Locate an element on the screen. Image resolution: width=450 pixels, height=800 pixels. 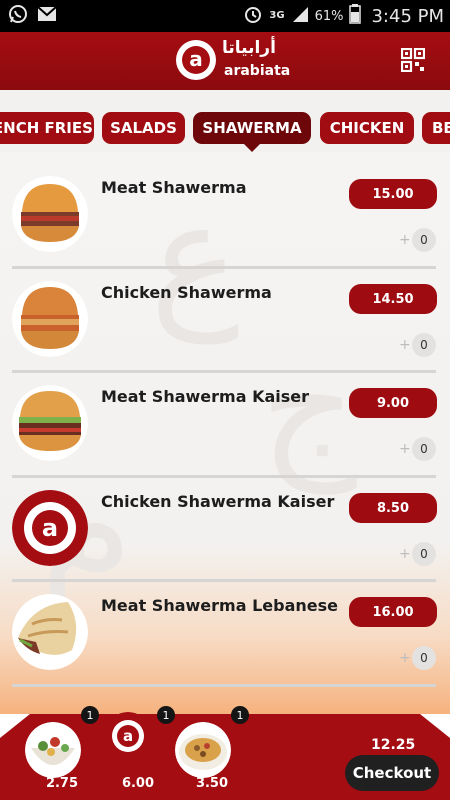
item-name: Meat Shawerma Kaiser is located at coordinates (205, 396).